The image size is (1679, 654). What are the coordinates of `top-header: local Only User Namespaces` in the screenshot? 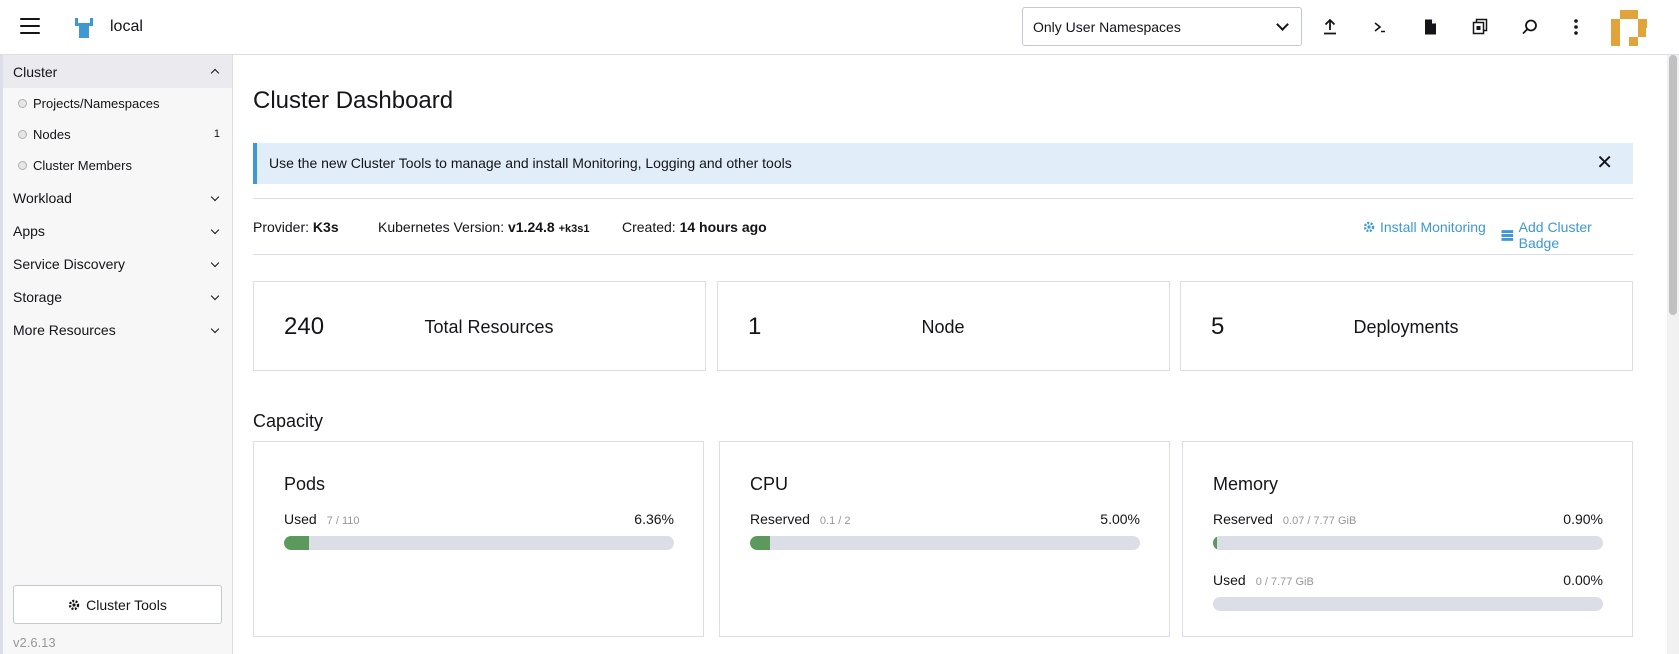 It's located at (839, 27).